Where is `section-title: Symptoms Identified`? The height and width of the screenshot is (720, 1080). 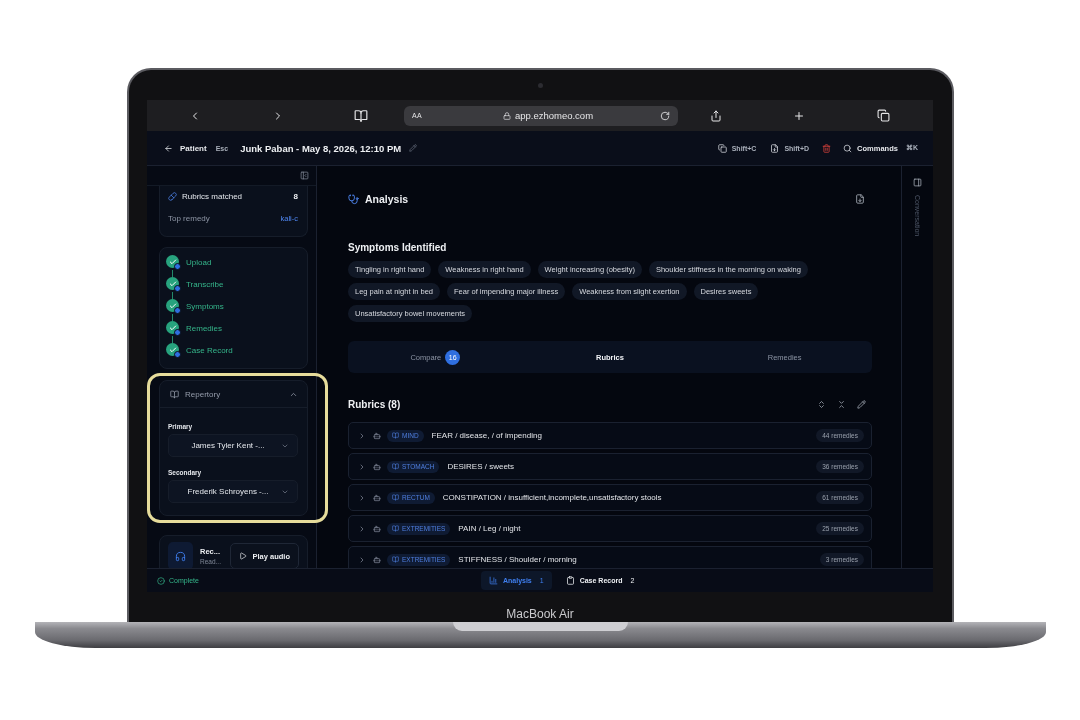
section-title: Symptoms Identified is located at coordinates (398, 247).